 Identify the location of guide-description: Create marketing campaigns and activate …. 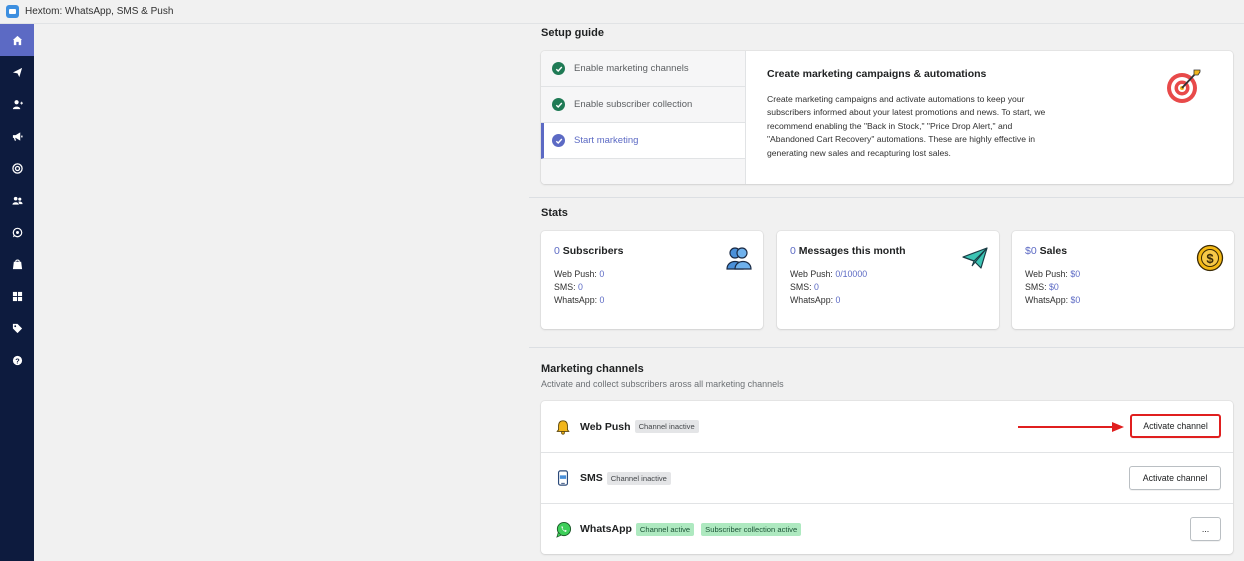
(906, 126).